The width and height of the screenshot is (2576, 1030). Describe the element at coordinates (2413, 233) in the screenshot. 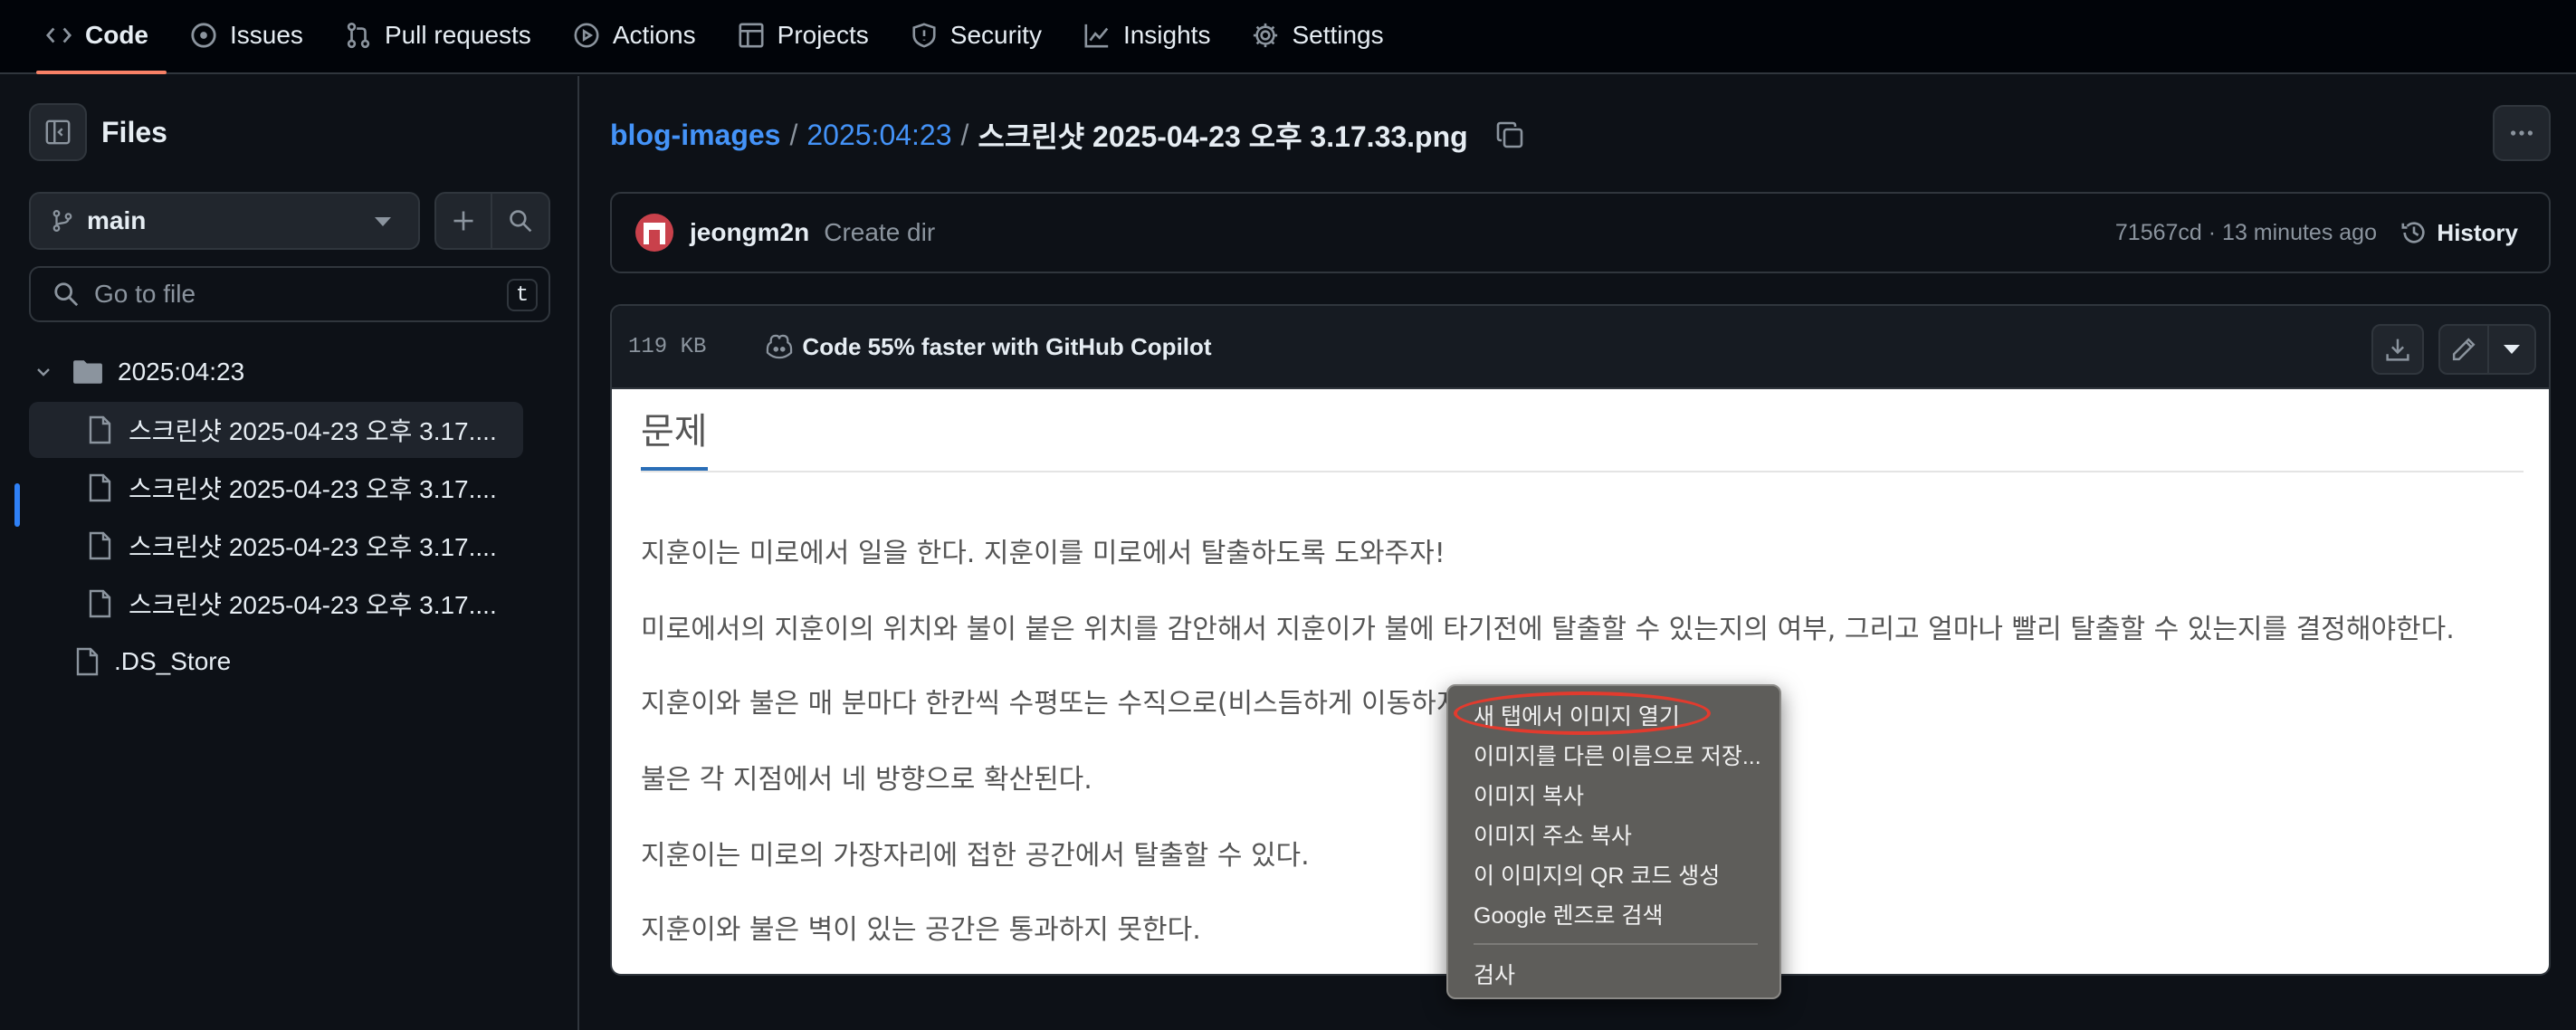

I see `history-icon` at that location.